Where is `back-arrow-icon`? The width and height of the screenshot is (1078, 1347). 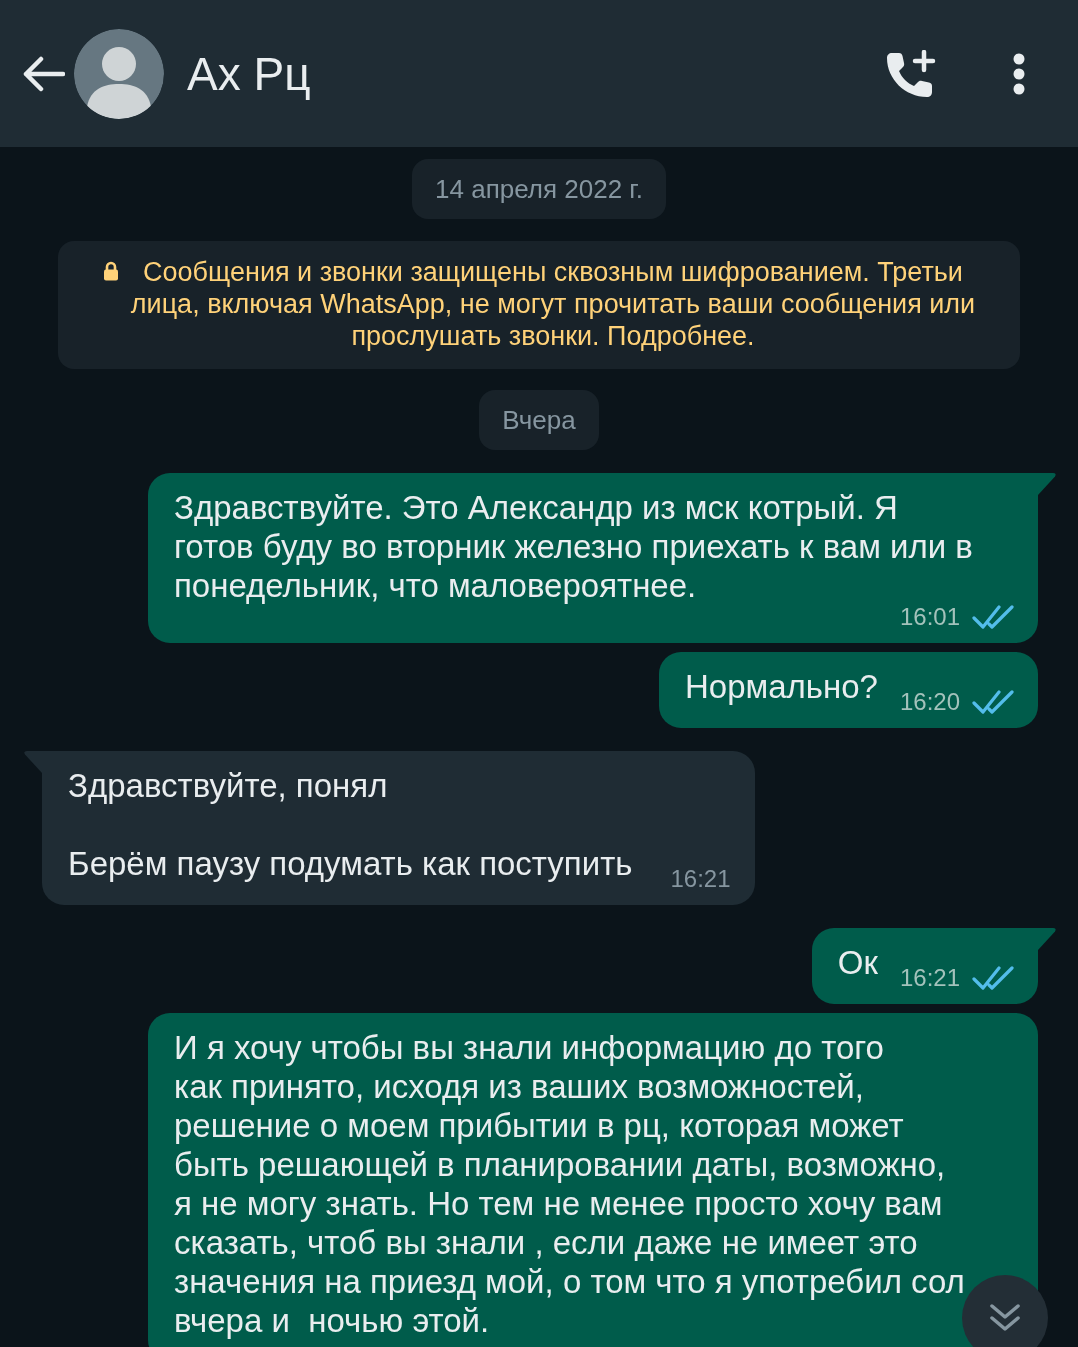 back-arrow-icon is located at coordinates (43, 73).